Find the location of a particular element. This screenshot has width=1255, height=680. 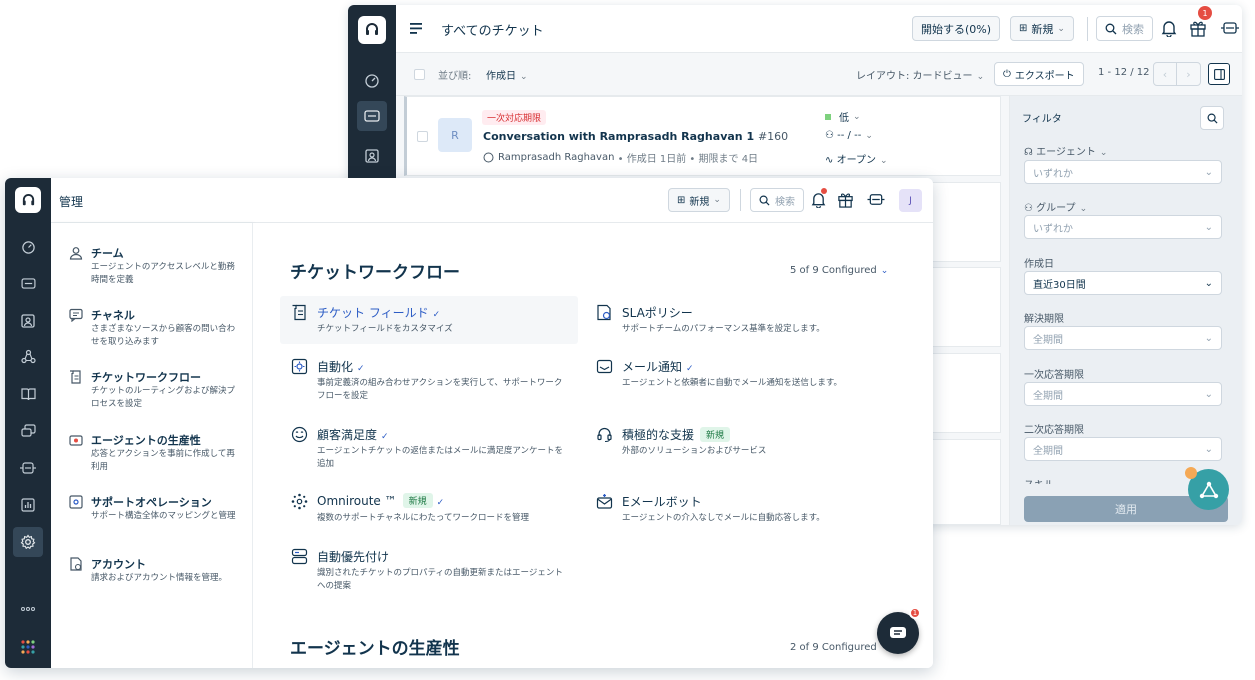

configured-count: 5 of 9 Configured is located at coordinates (833, 270).